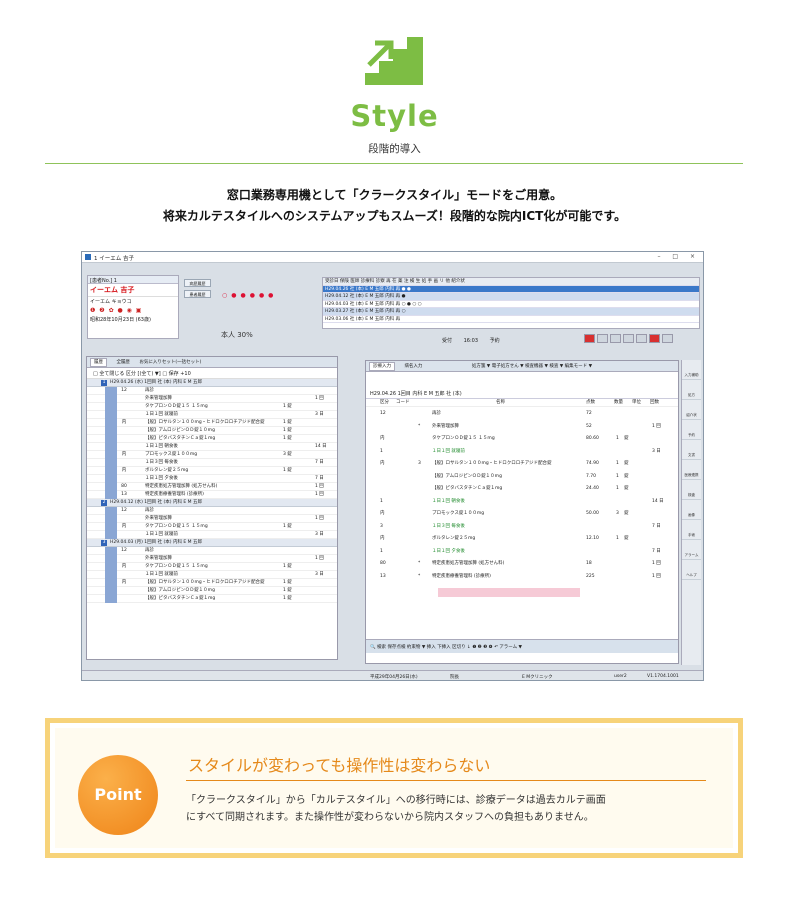  I want to click on order-times: 7 日, so click(656, 526).